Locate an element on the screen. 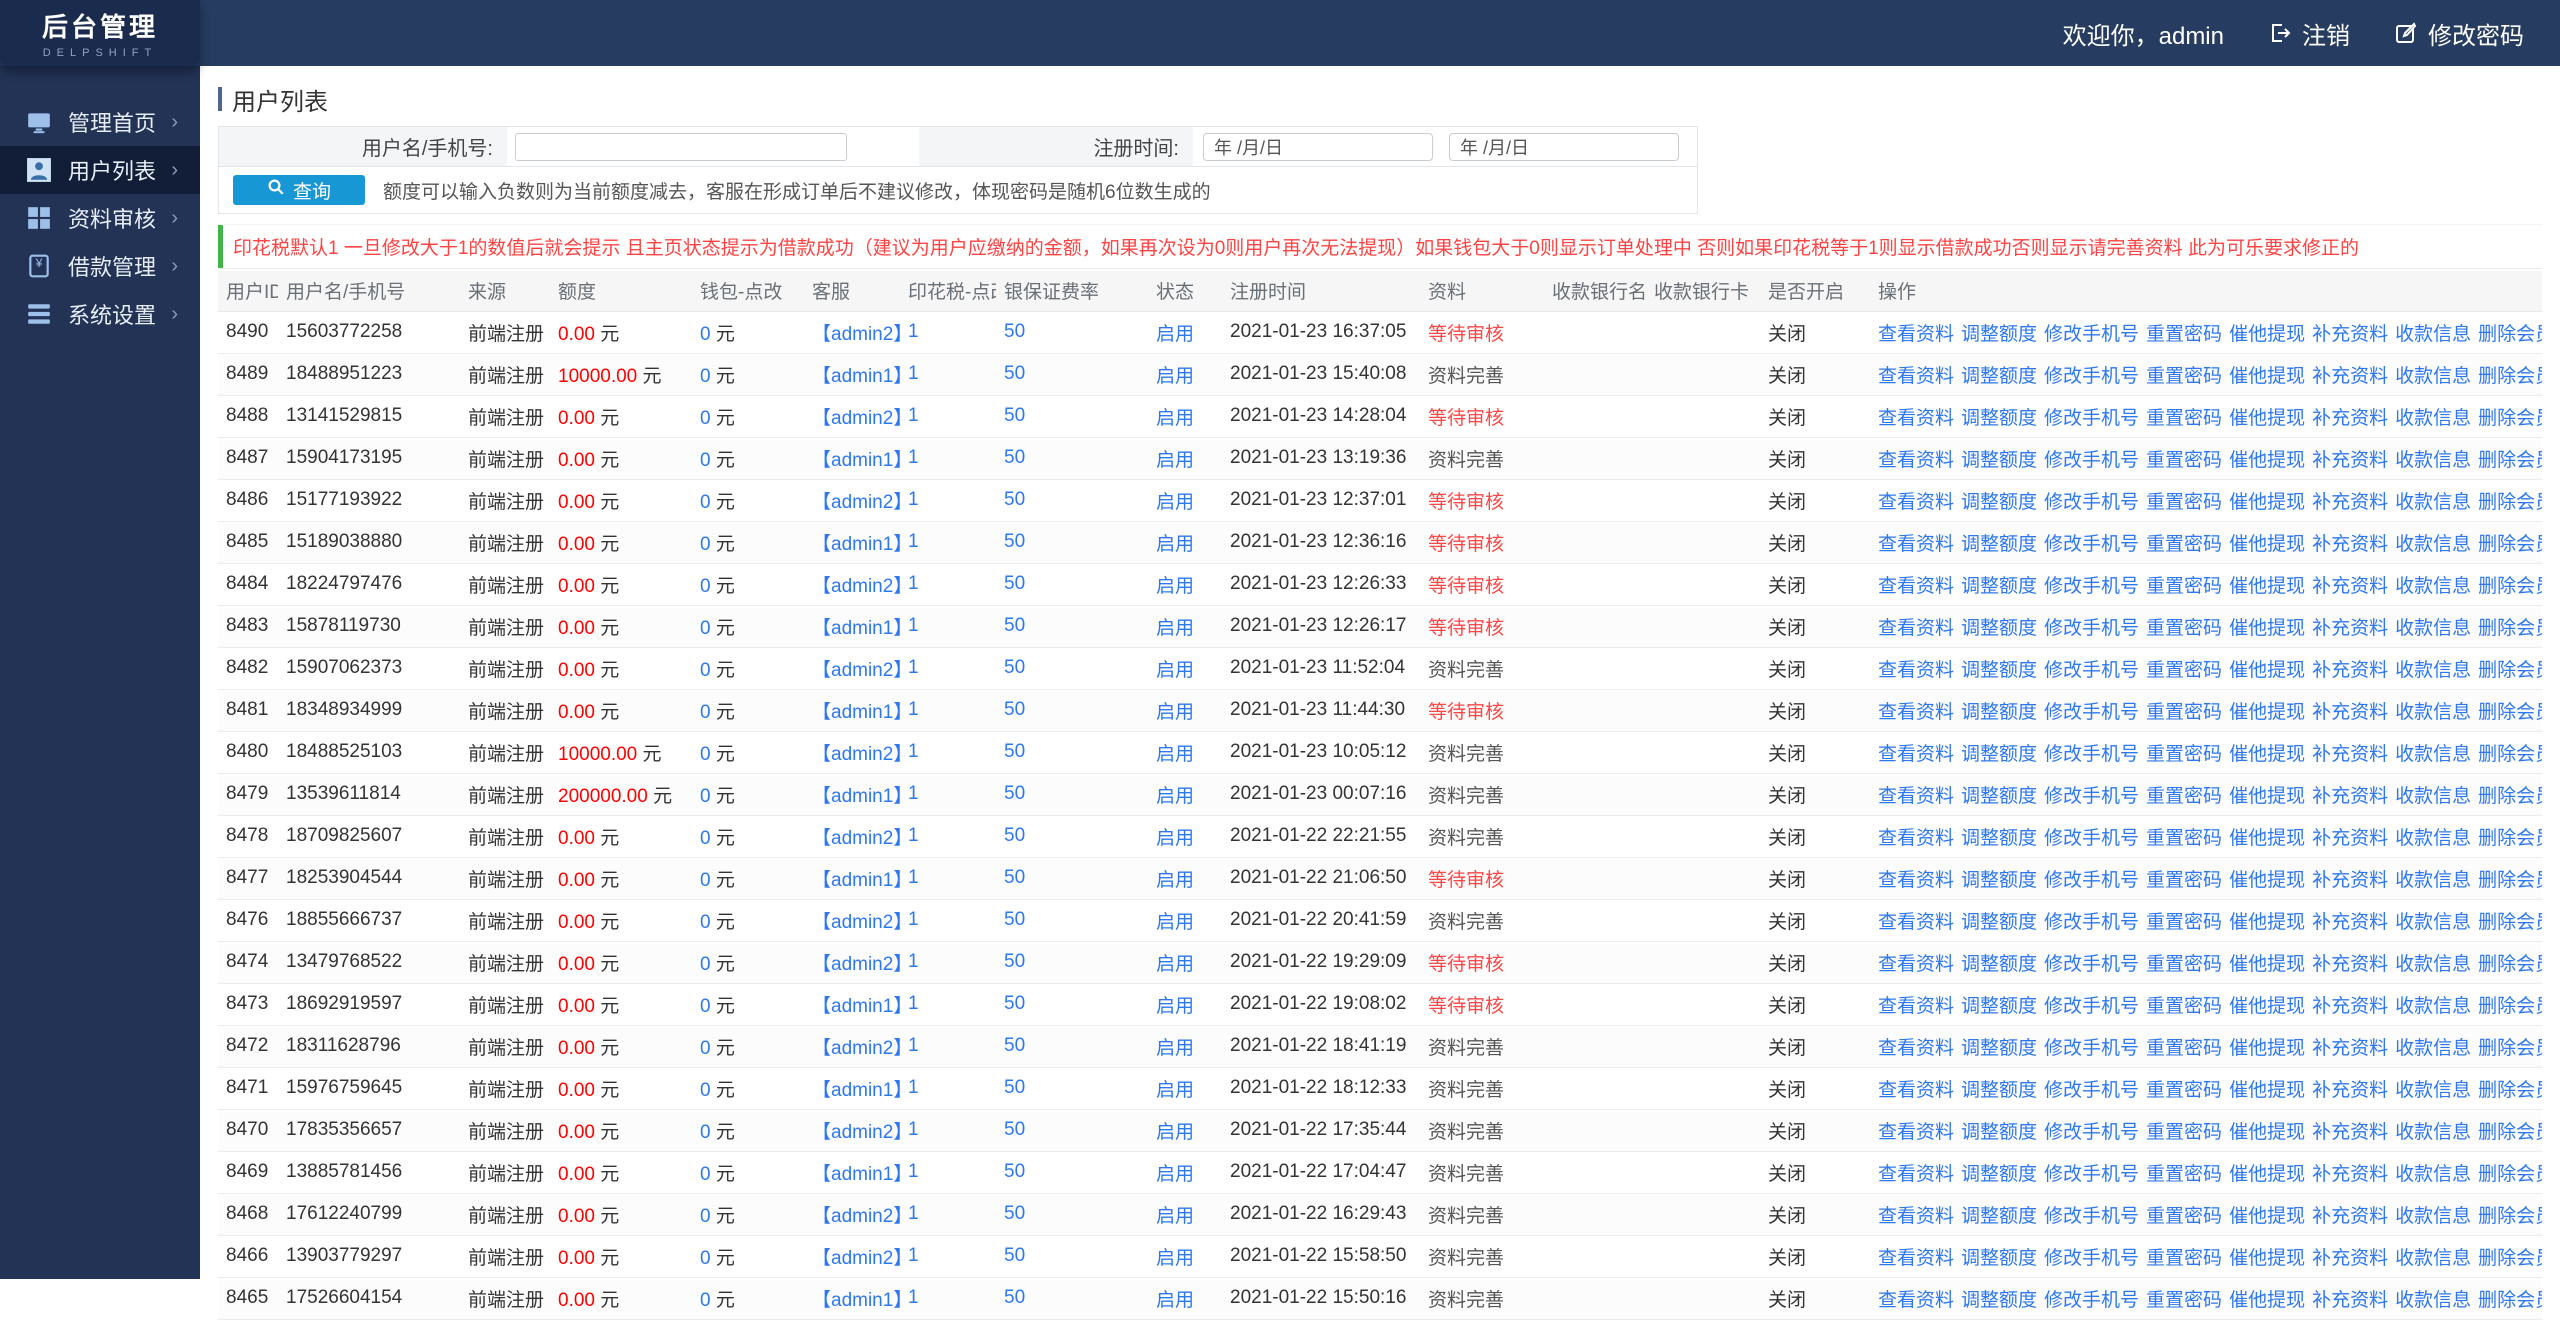  sidebar-item-users: 用户列表 › is located at coordinates (100, 170).